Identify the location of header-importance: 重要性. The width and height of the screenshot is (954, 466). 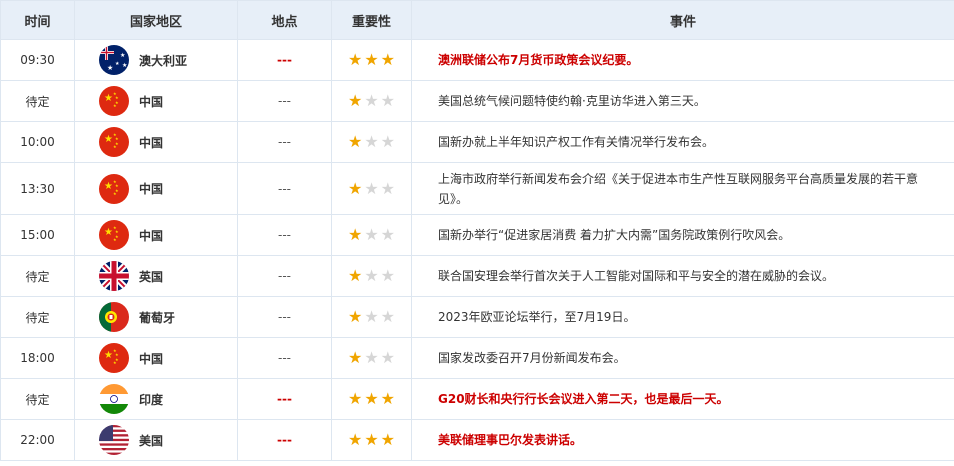
(371, 20).